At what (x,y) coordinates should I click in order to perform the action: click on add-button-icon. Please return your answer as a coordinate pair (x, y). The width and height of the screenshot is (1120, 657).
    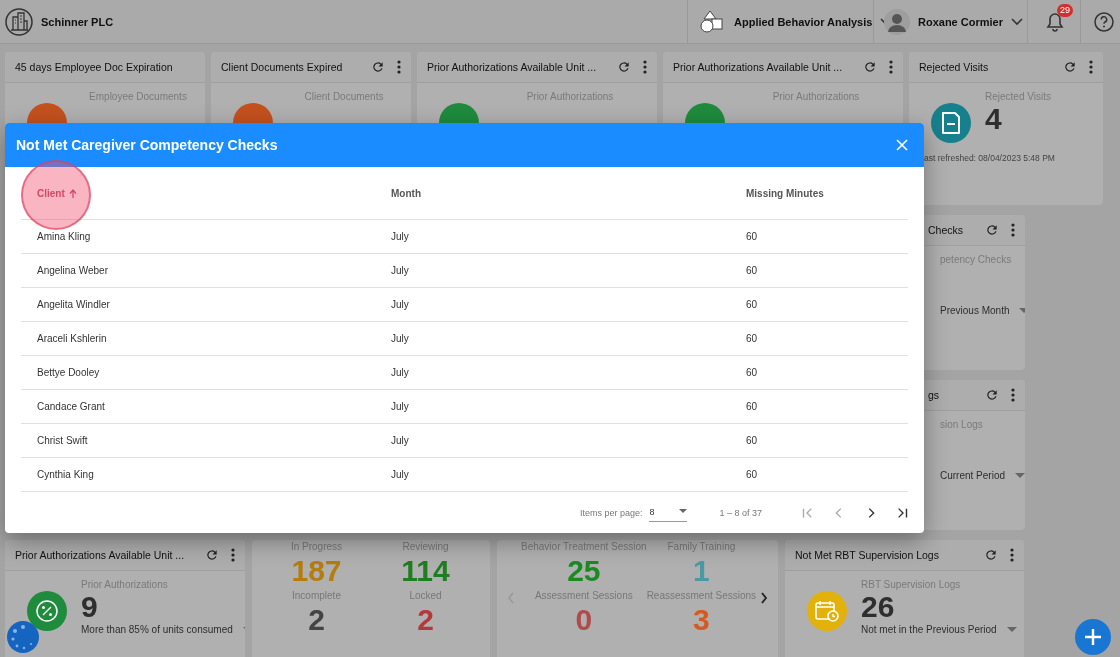
    Looking at the image, I should click on (1093, 637).